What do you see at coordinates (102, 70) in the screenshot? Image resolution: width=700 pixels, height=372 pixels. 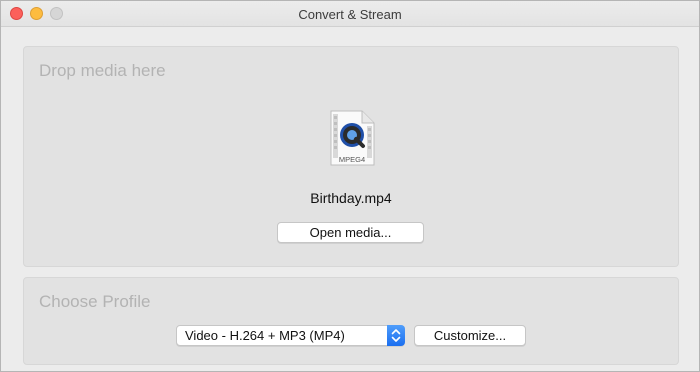 I see `drop-media-heading: Drop media here` at bounding box center [102, 70].